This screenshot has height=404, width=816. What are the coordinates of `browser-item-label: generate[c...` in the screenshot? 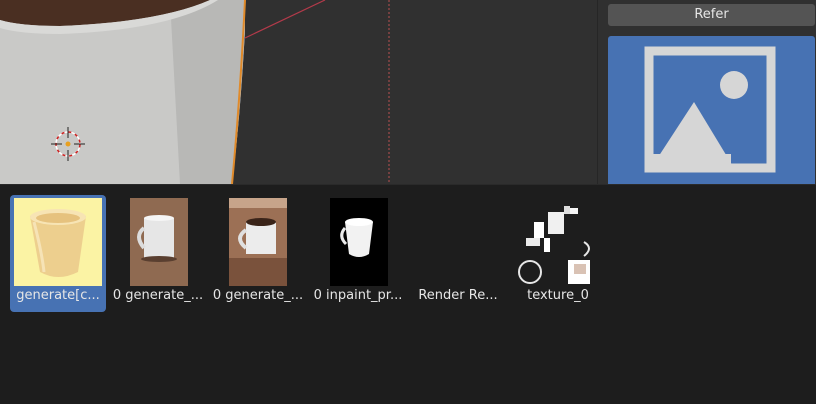 It's located at (58, 295).